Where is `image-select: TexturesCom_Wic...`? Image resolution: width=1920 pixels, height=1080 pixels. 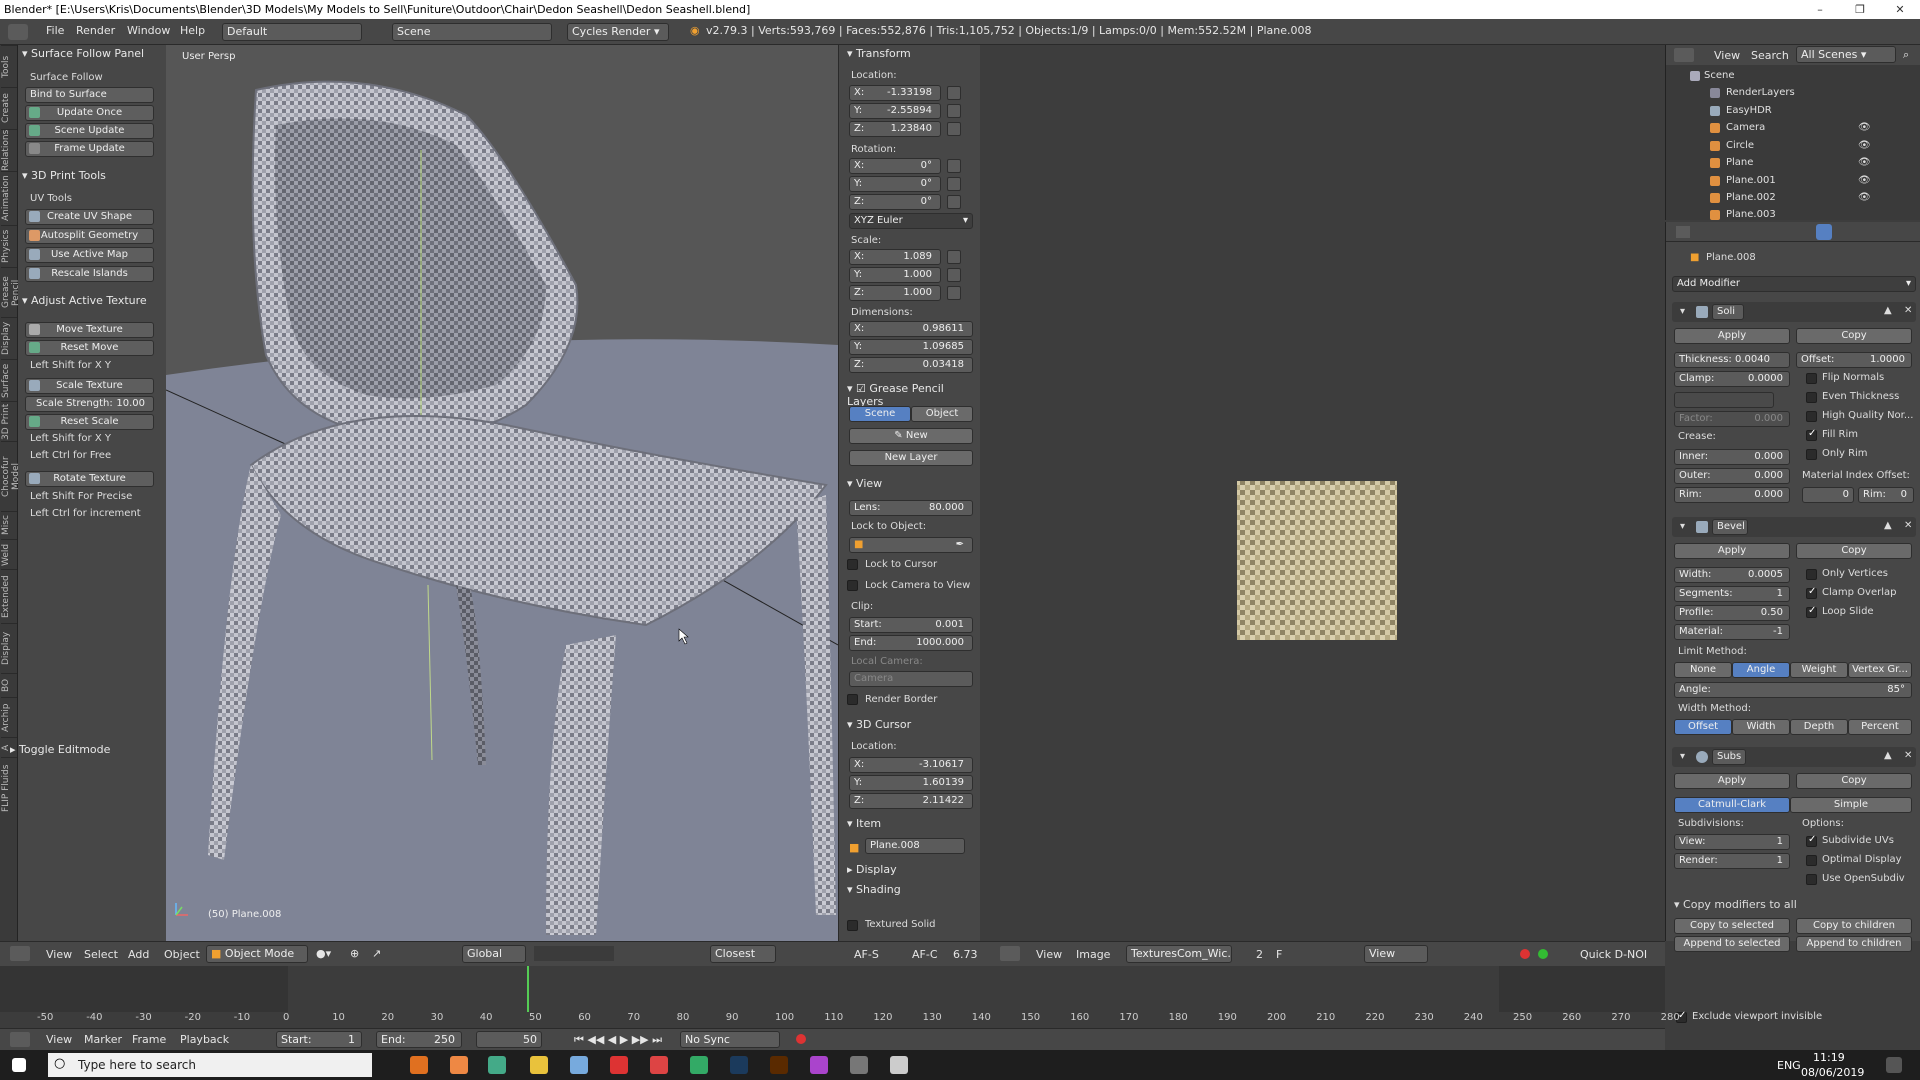 image-select: TexturesCom_Wic... is located at coordinates (1179, 954).